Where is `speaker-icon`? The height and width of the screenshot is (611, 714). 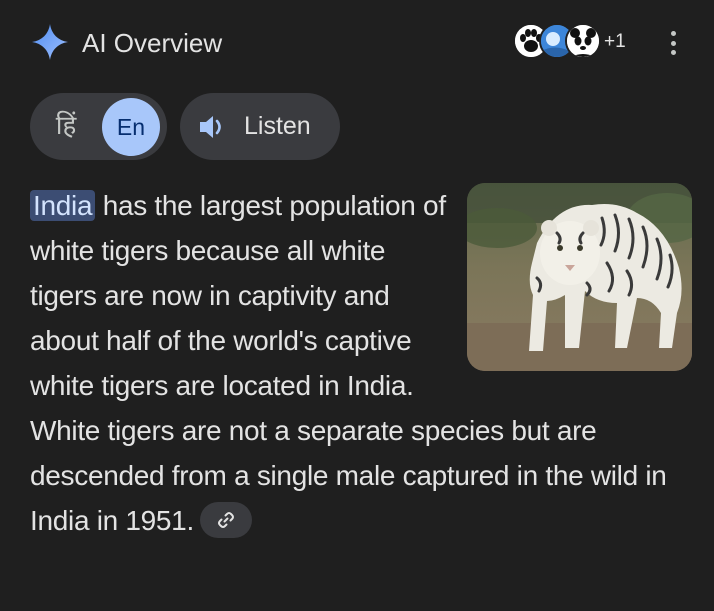
speaker-icon is located at coordinates (210, 127).